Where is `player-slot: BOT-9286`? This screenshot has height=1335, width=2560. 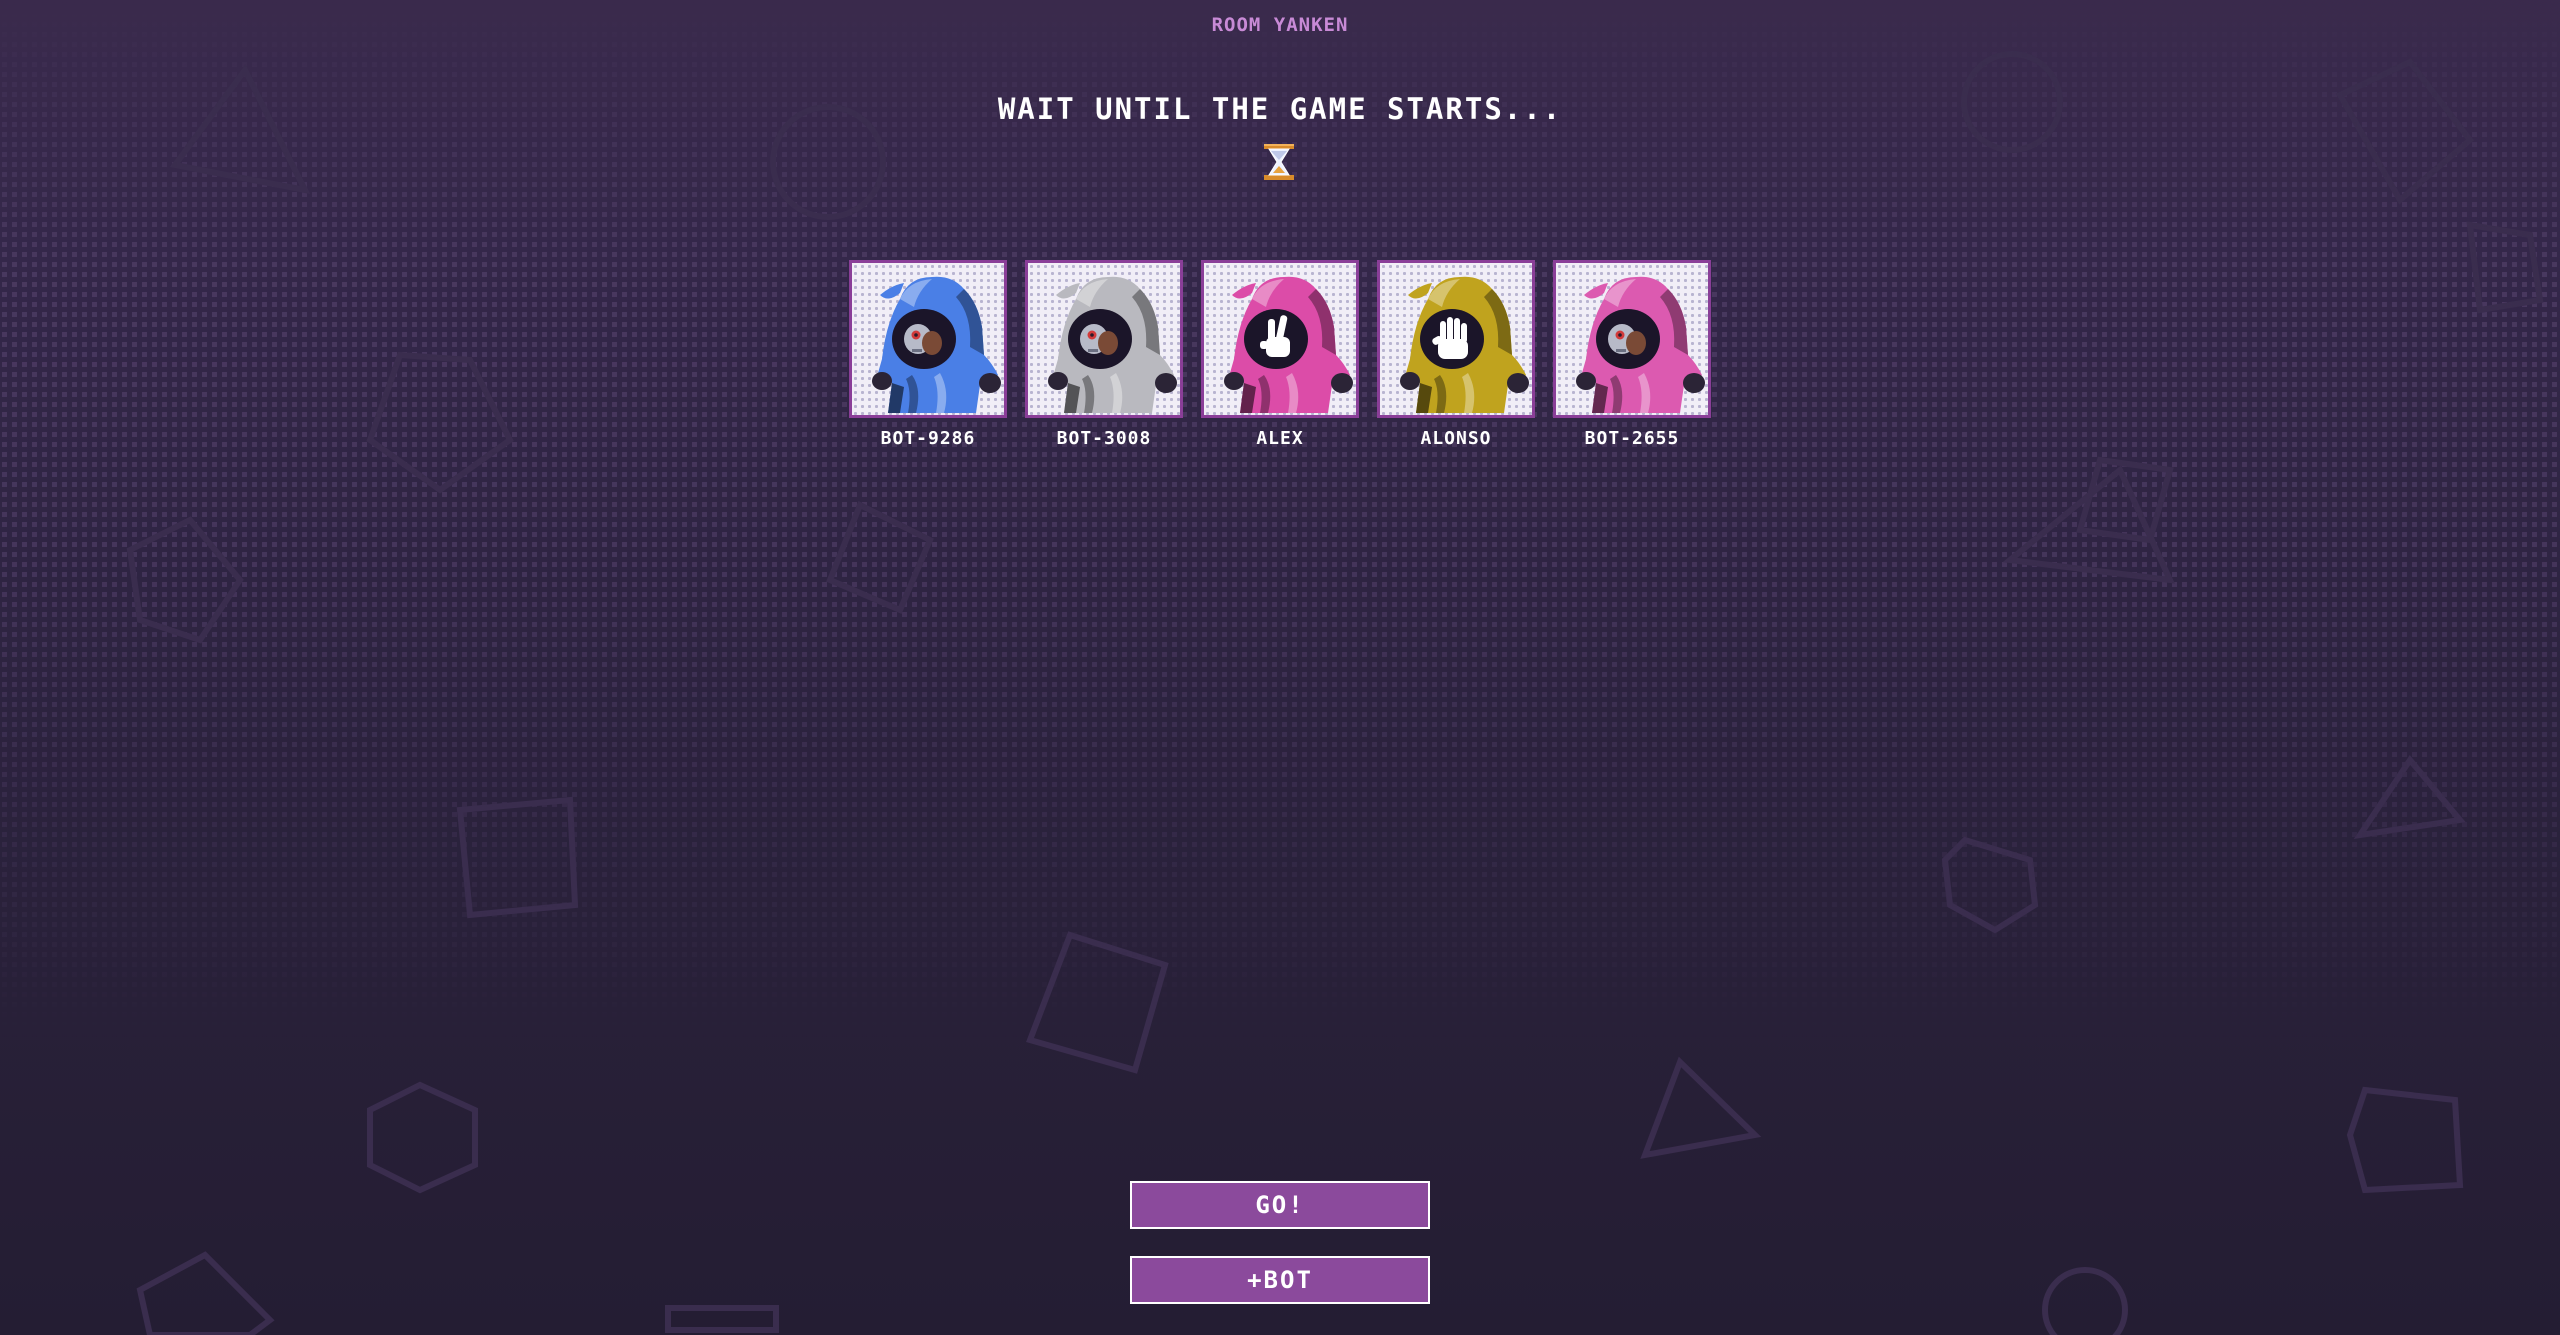
player-slot: BOT-9286 is located at coordinates (928, 354).